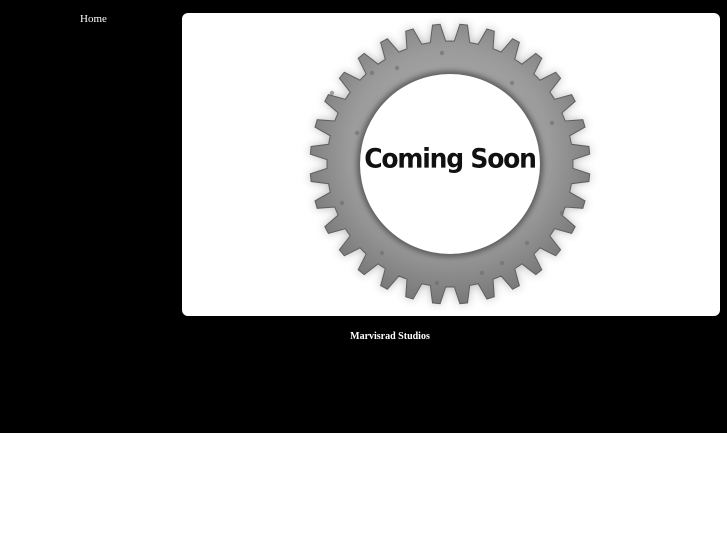 This screenshot has width=727, height=545. What do you see at coordinates (390, 336) in the screenshot?
I see `studio-name: Marvisrad Studios` at bounding box center [390, 336].